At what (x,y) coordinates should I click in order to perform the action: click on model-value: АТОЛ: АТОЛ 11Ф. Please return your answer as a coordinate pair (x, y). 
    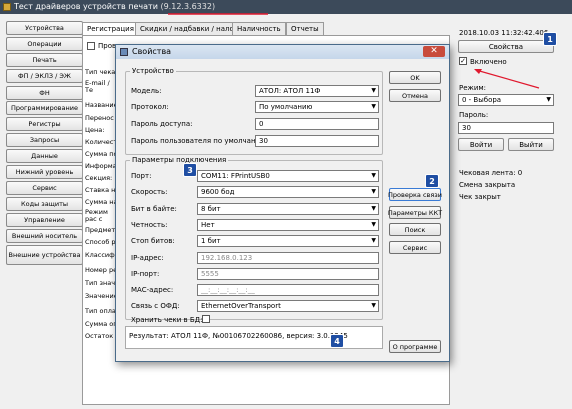
    Looking at the image, I should click on (290, 91).